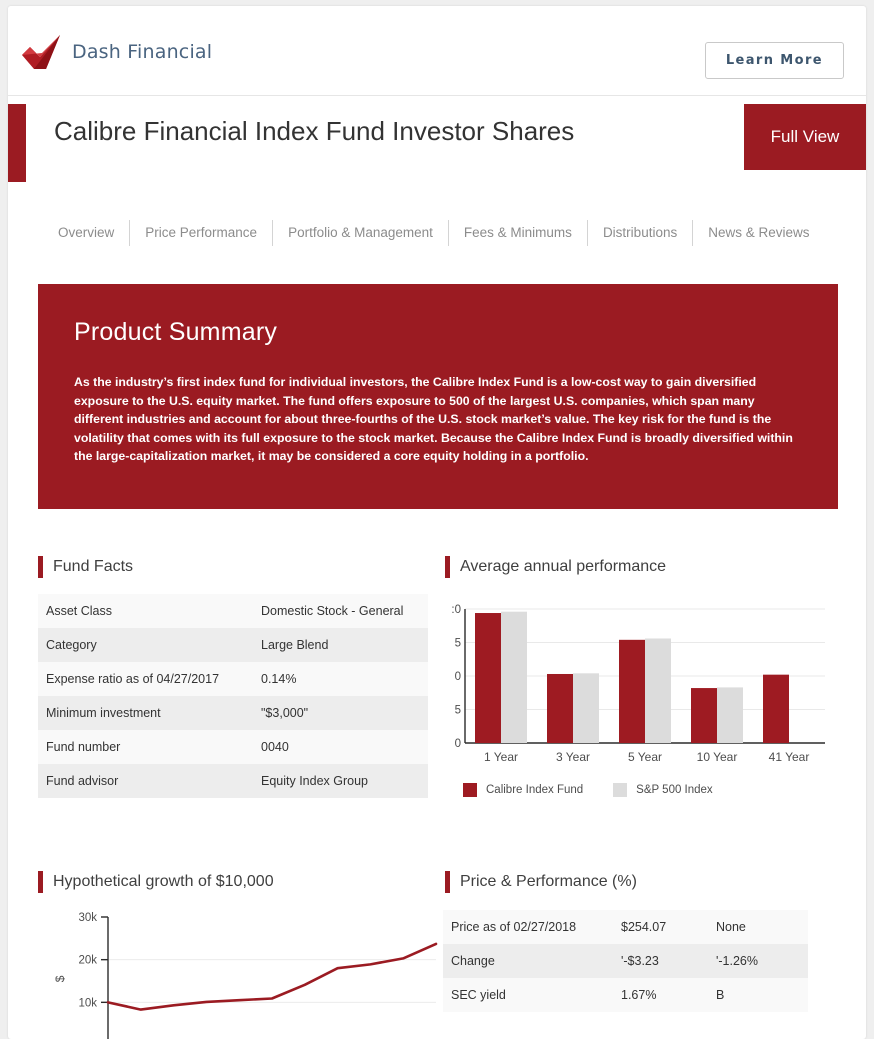 The image size is (874, 1039). What do you see at coordinates (41, 52) in the screenshot?
I see `swoosh-checkmark-logo-icon` at bounding box center [41, 52].